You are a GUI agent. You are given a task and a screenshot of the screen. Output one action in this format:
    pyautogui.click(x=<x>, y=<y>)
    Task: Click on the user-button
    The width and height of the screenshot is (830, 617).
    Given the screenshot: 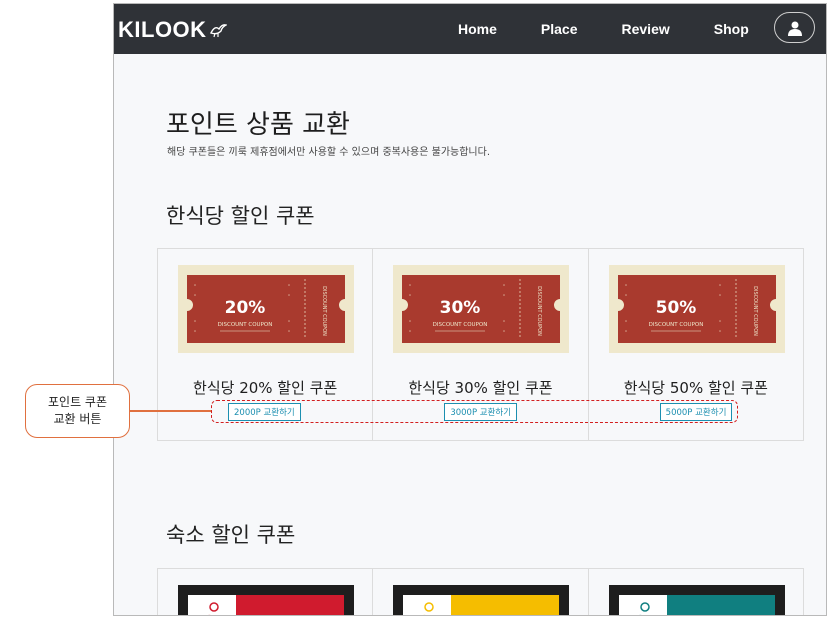 What is the action you would take?
    pyautogui.click(x=794, y=27)
    